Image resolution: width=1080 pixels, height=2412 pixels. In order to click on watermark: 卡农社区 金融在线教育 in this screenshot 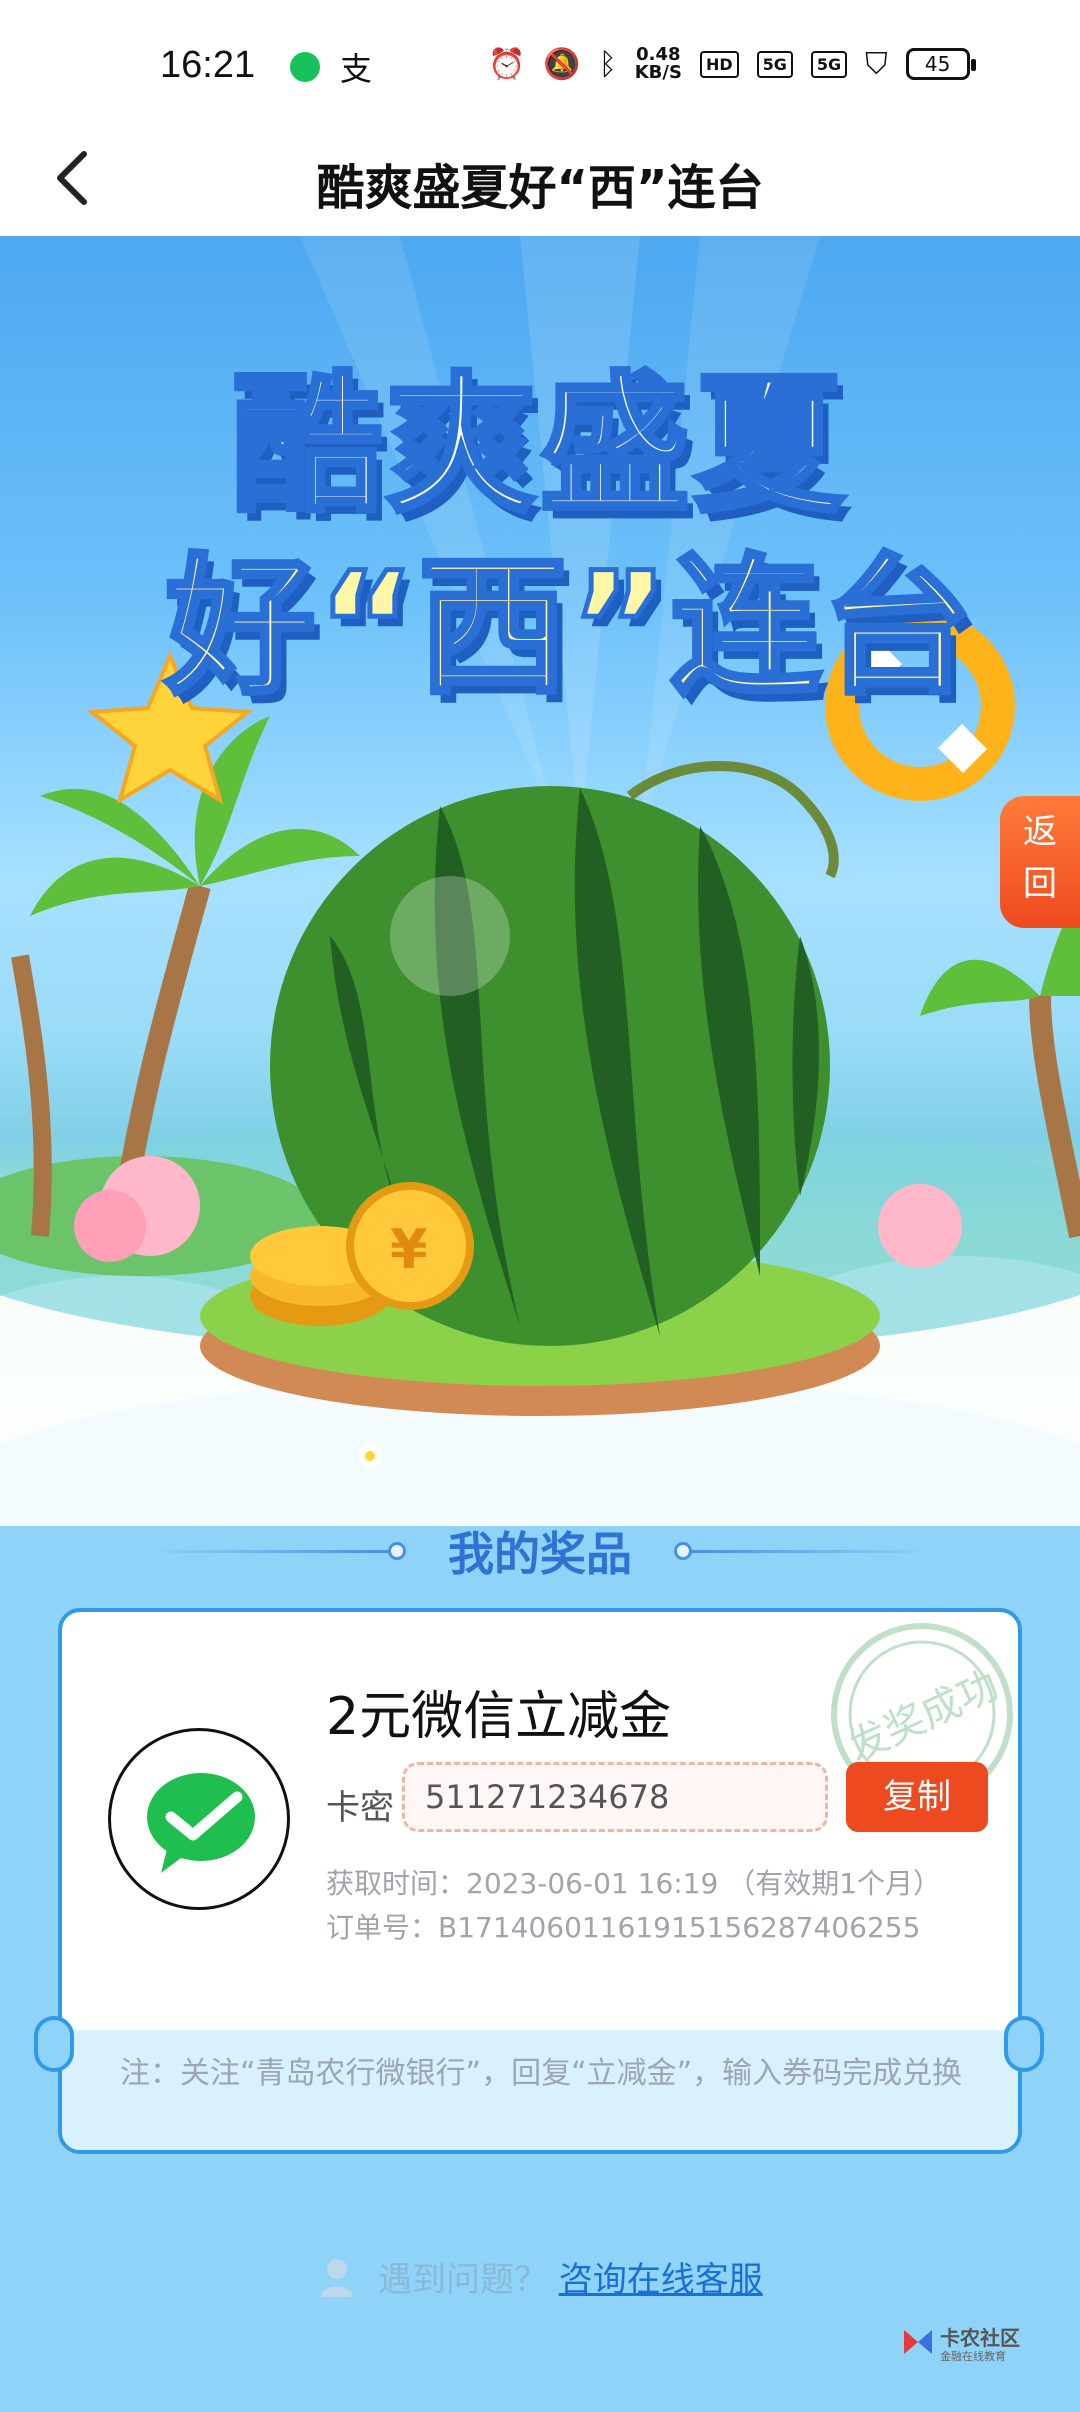, I will do `click(965, 2345)`.